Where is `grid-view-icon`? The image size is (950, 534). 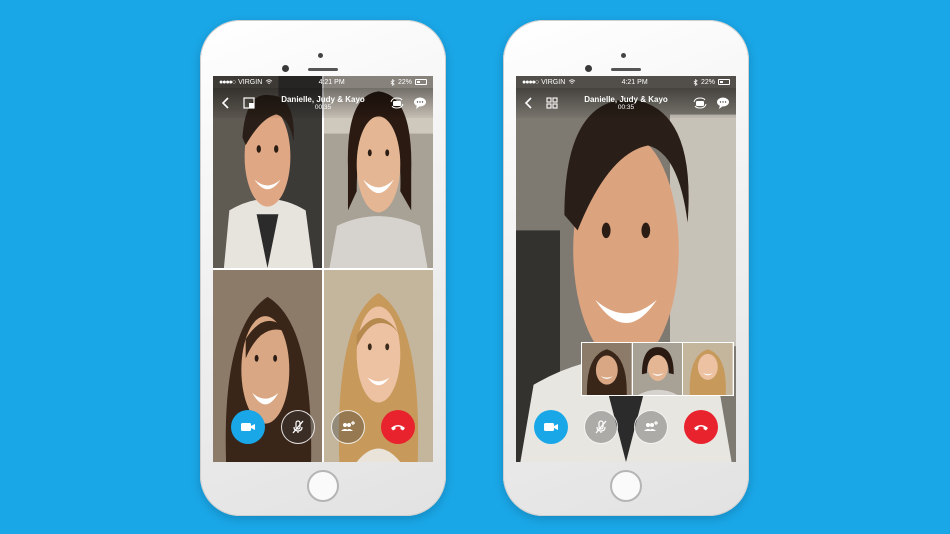
grid-view-icon is located at coordinates (552, 103).